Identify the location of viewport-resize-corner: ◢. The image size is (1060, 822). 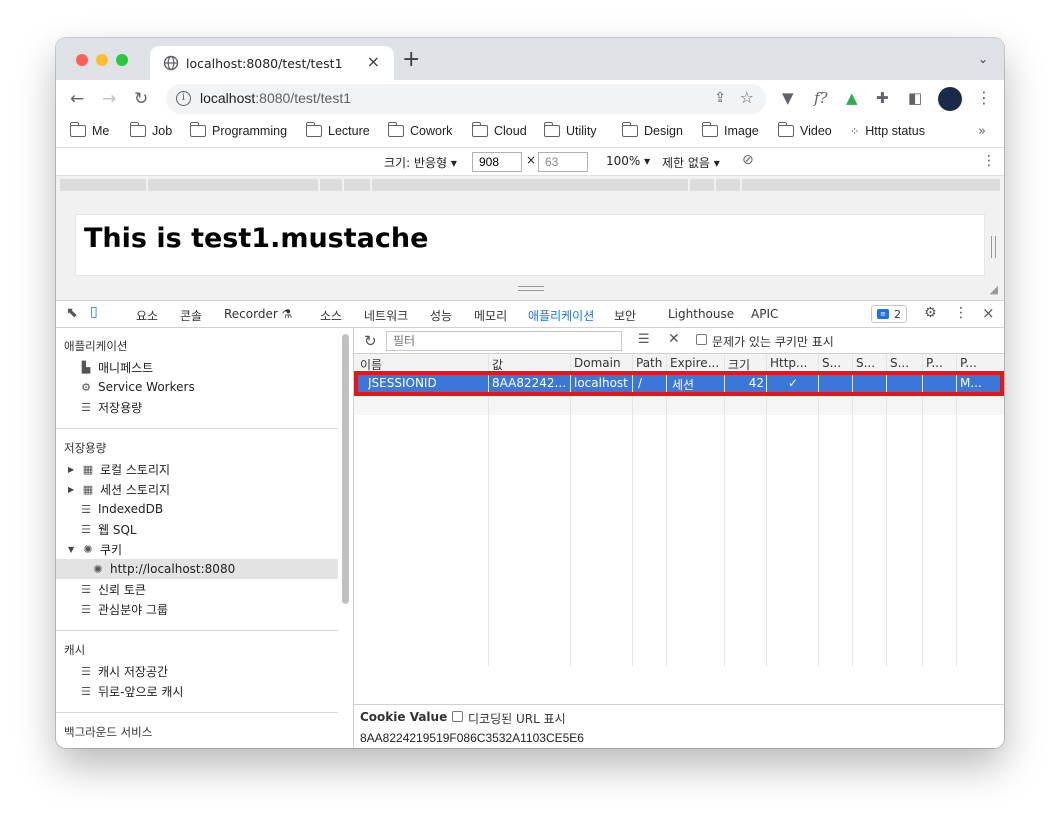
(994, 289).